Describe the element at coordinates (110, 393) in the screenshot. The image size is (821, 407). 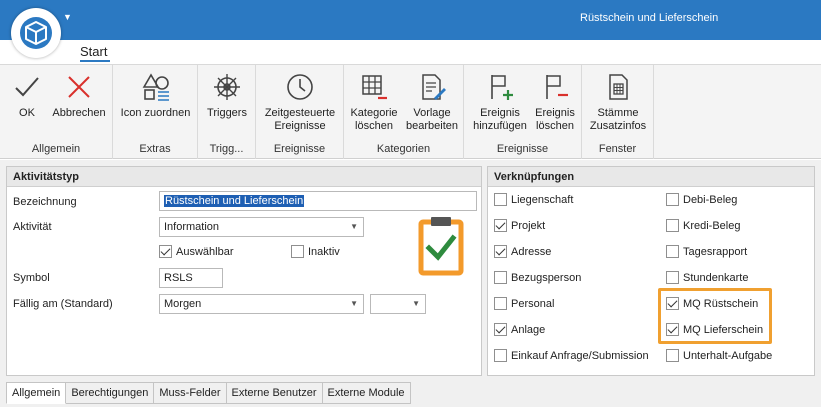
I see `tab-berechtigungen: Berechtigungen` at that location.